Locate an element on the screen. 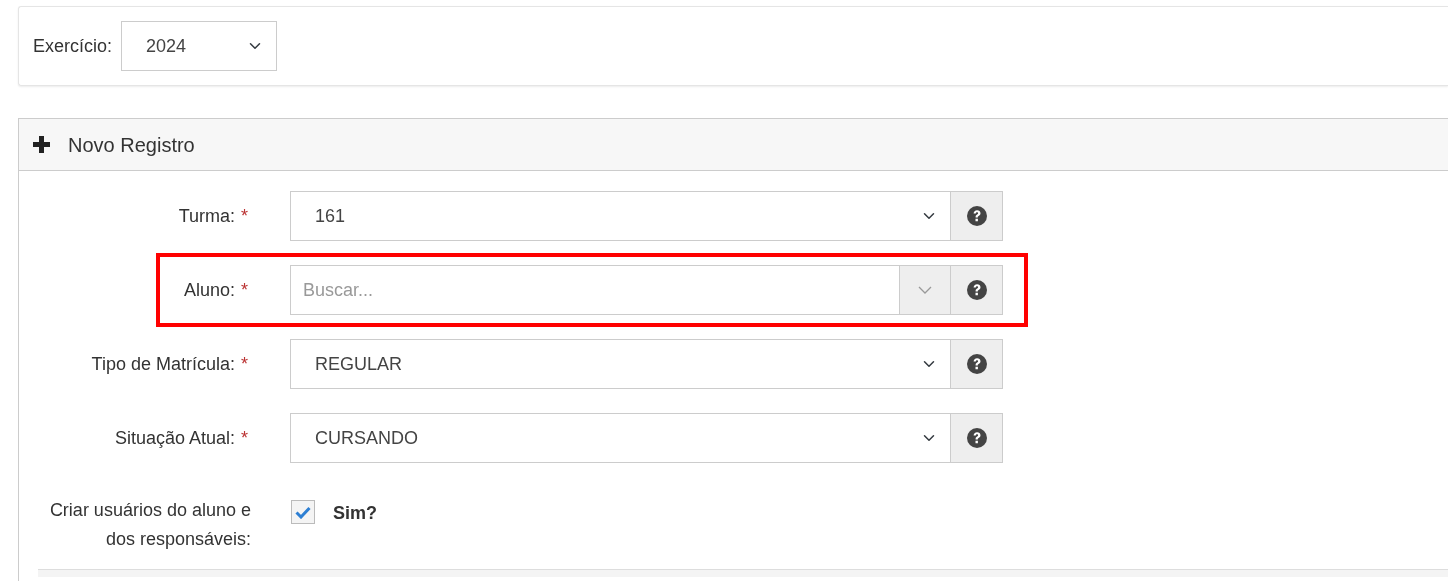  select-field: CURSANDO is located at coordinates (620, 438).